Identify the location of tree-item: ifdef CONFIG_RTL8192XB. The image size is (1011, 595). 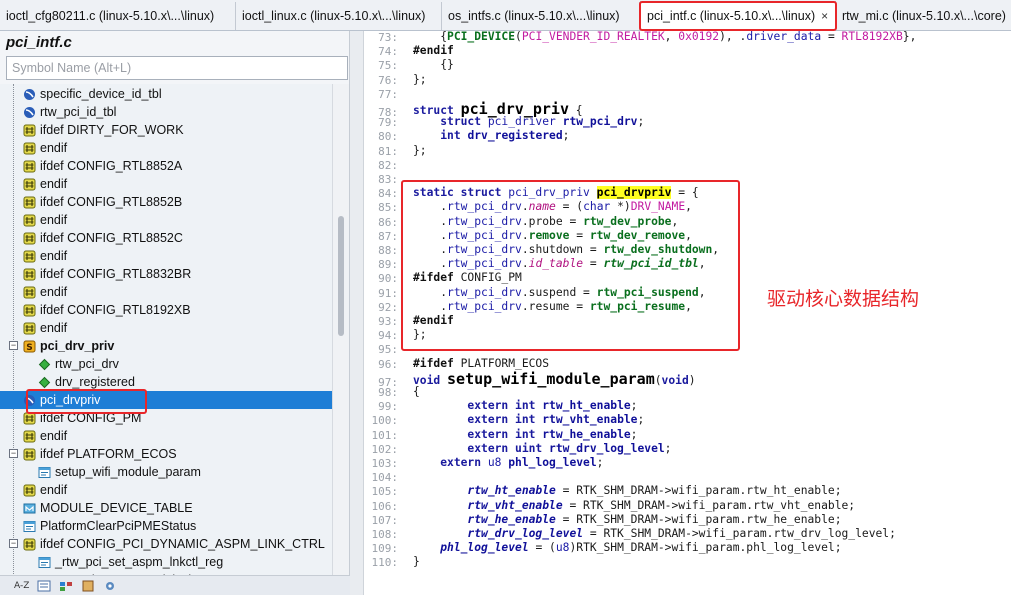
(166, 310).